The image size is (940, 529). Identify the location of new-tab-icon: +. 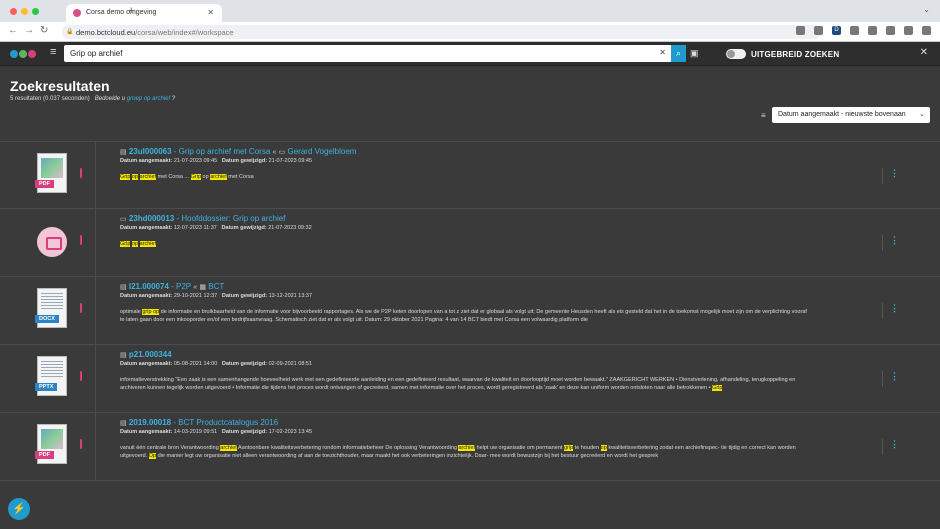
(131, 11).